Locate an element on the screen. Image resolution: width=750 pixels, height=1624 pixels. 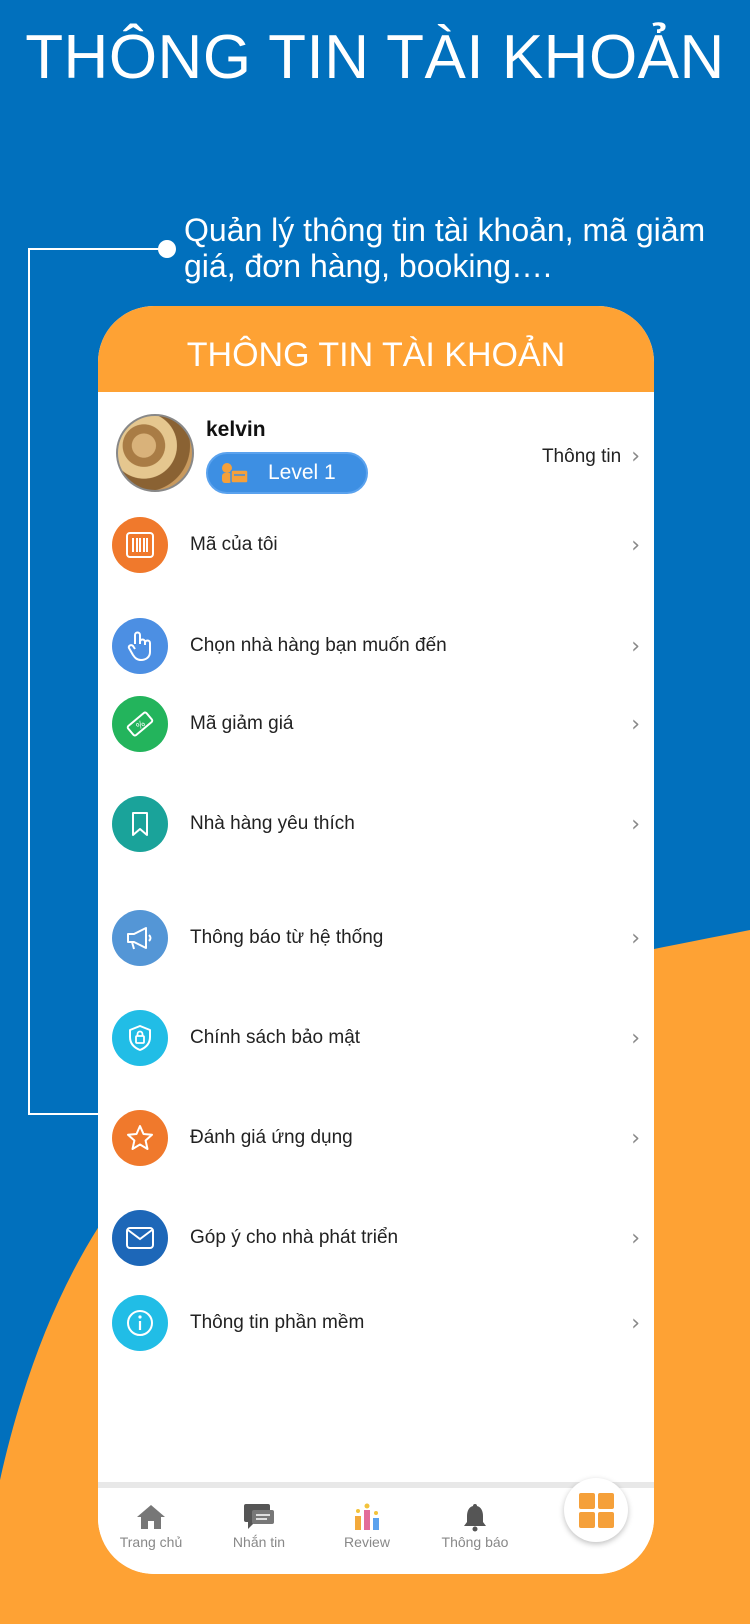
menu-item-rate-app: Đánh giá ứng dụng › is located at coordinates (376, 1138).